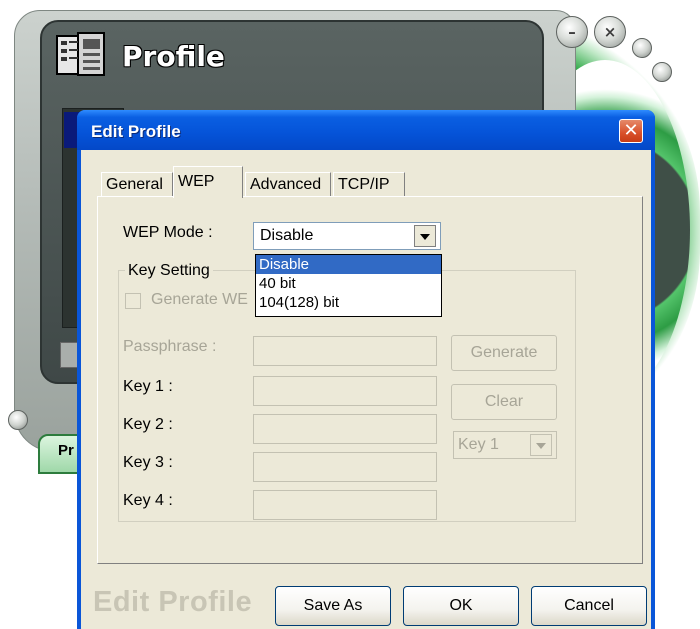 The width and height of the screenshot is (700, 629). I want to click on cancel-button: Cancel, so click(589, 606).